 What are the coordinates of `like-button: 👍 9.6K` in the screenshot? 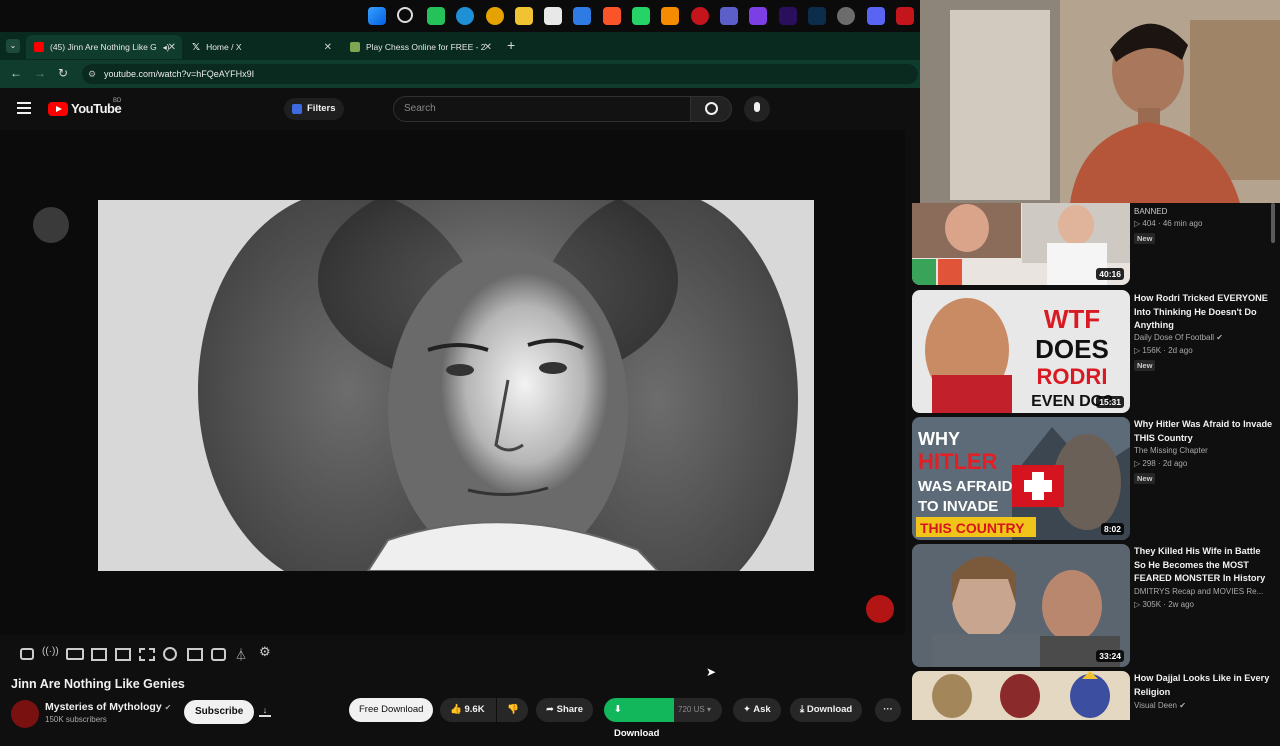 It's located at (468, 710).